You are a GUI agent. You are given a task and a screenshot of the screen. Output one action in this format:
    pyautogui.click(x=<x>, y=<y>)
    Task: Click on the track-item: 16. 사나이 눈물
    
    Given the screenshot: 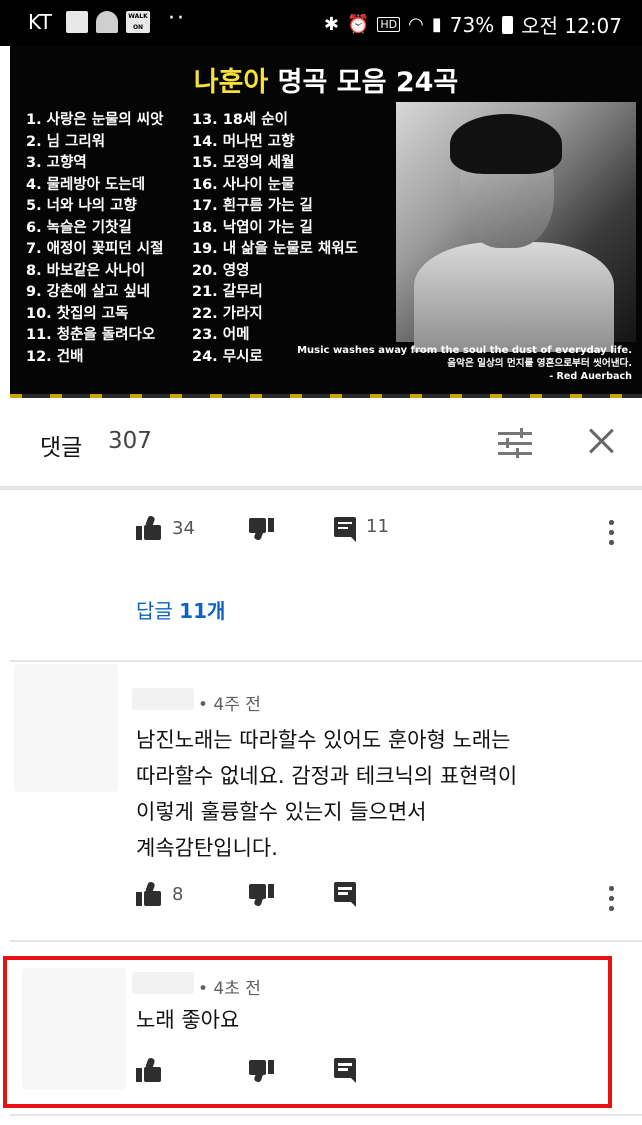 What is the action you would take?
    pyautogui.click(x=243, y=184)
    